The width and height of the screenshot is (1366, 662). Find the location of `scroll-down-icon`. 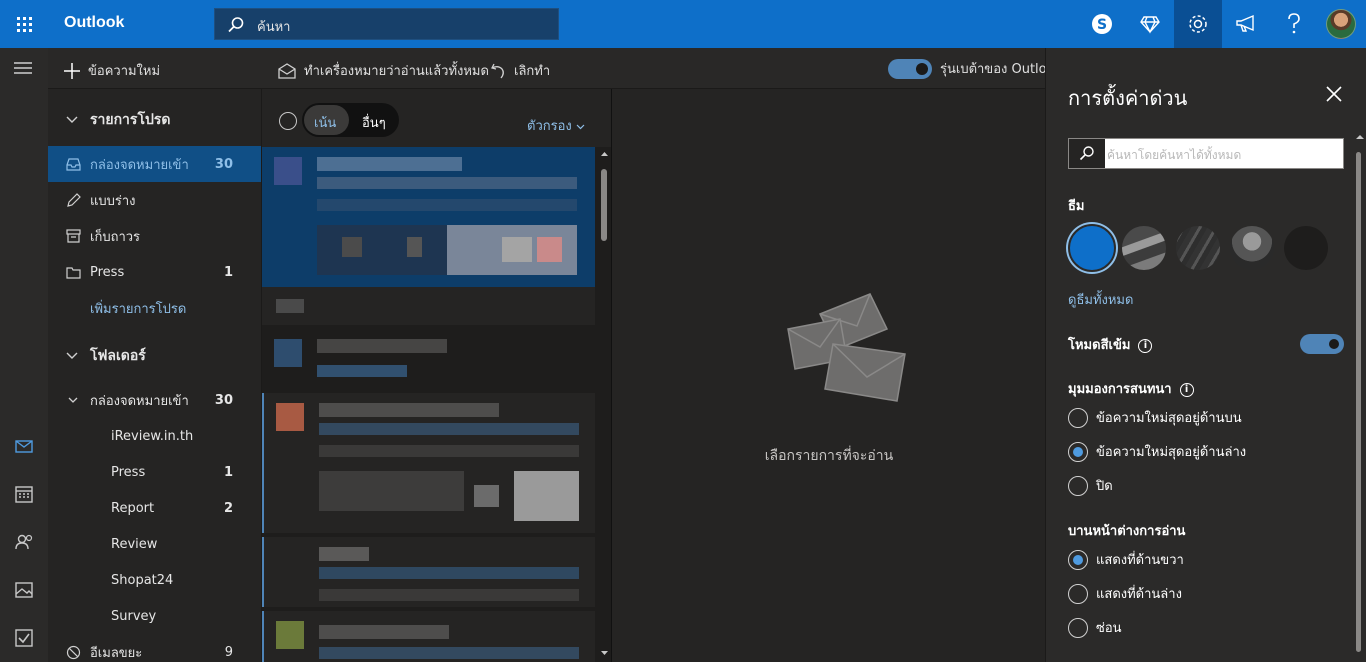

scroll-down-icon is located at coordinates (604, 653).